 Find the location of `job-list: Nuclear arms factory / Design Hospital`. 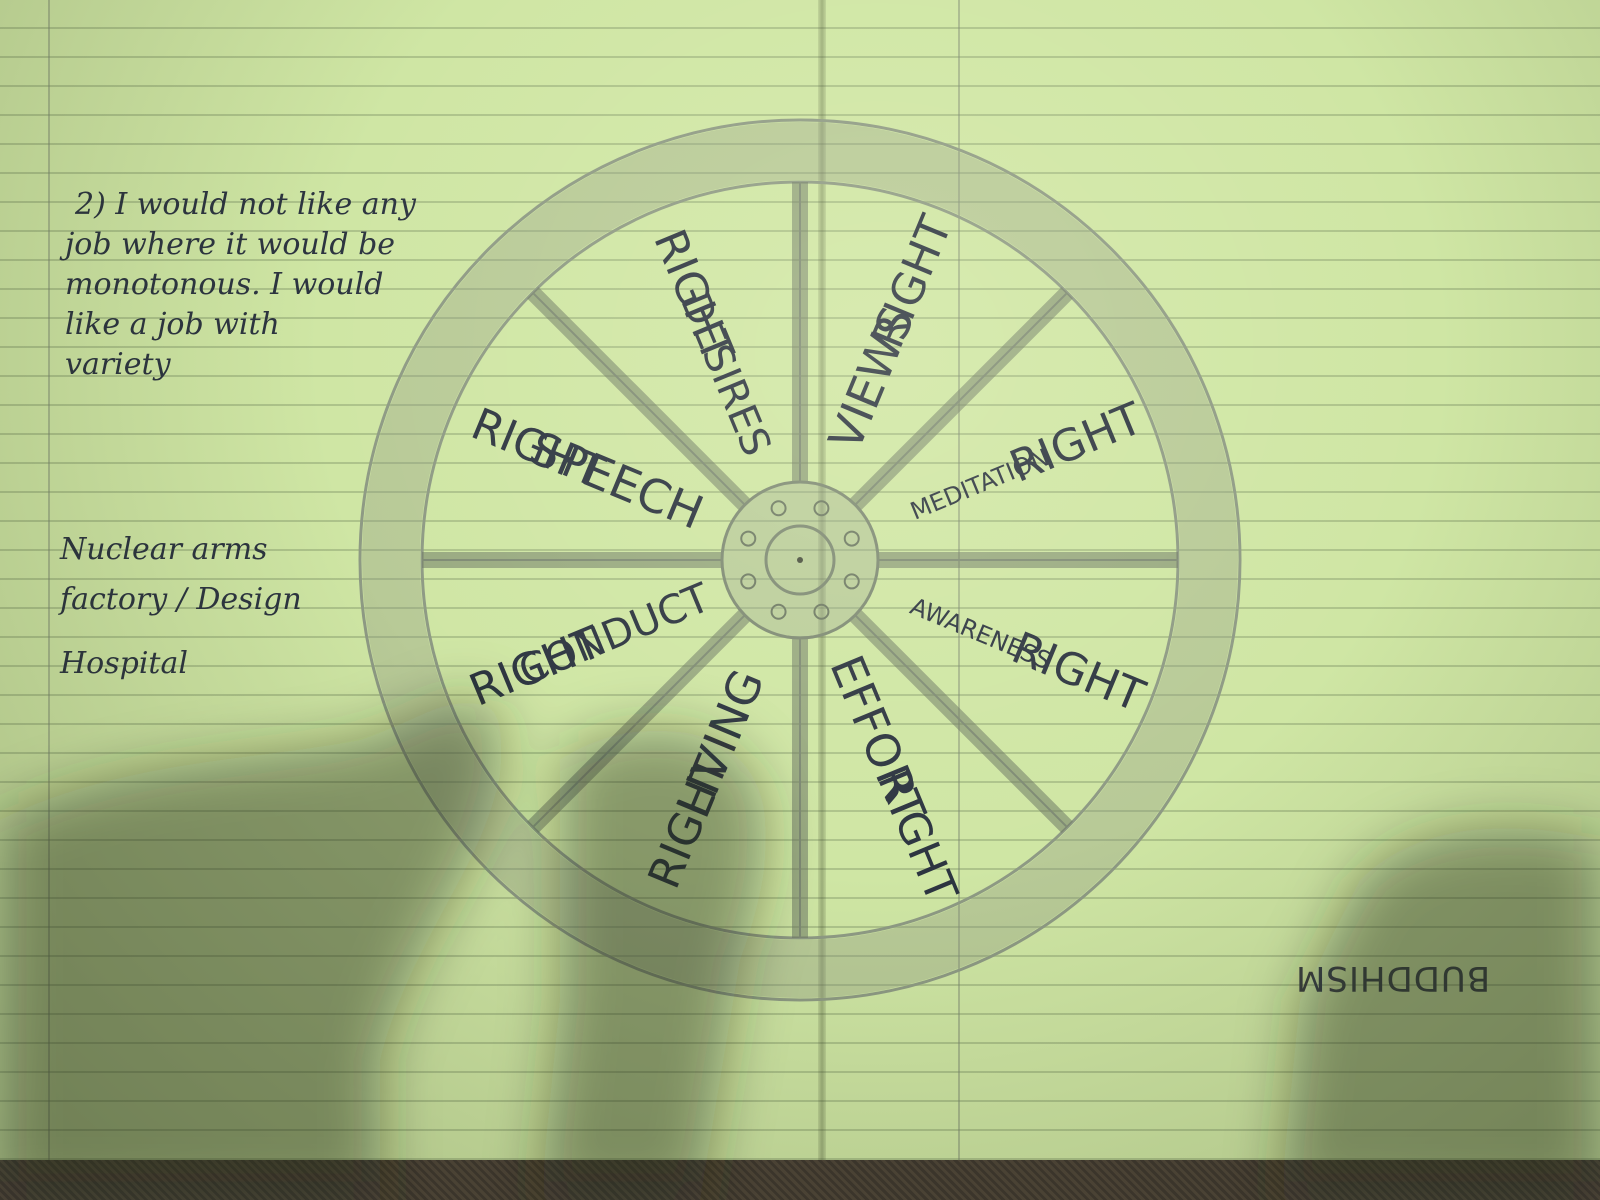

job-list: Nuclear arms factory / Design Hospital is located at coordinates (181, 619).